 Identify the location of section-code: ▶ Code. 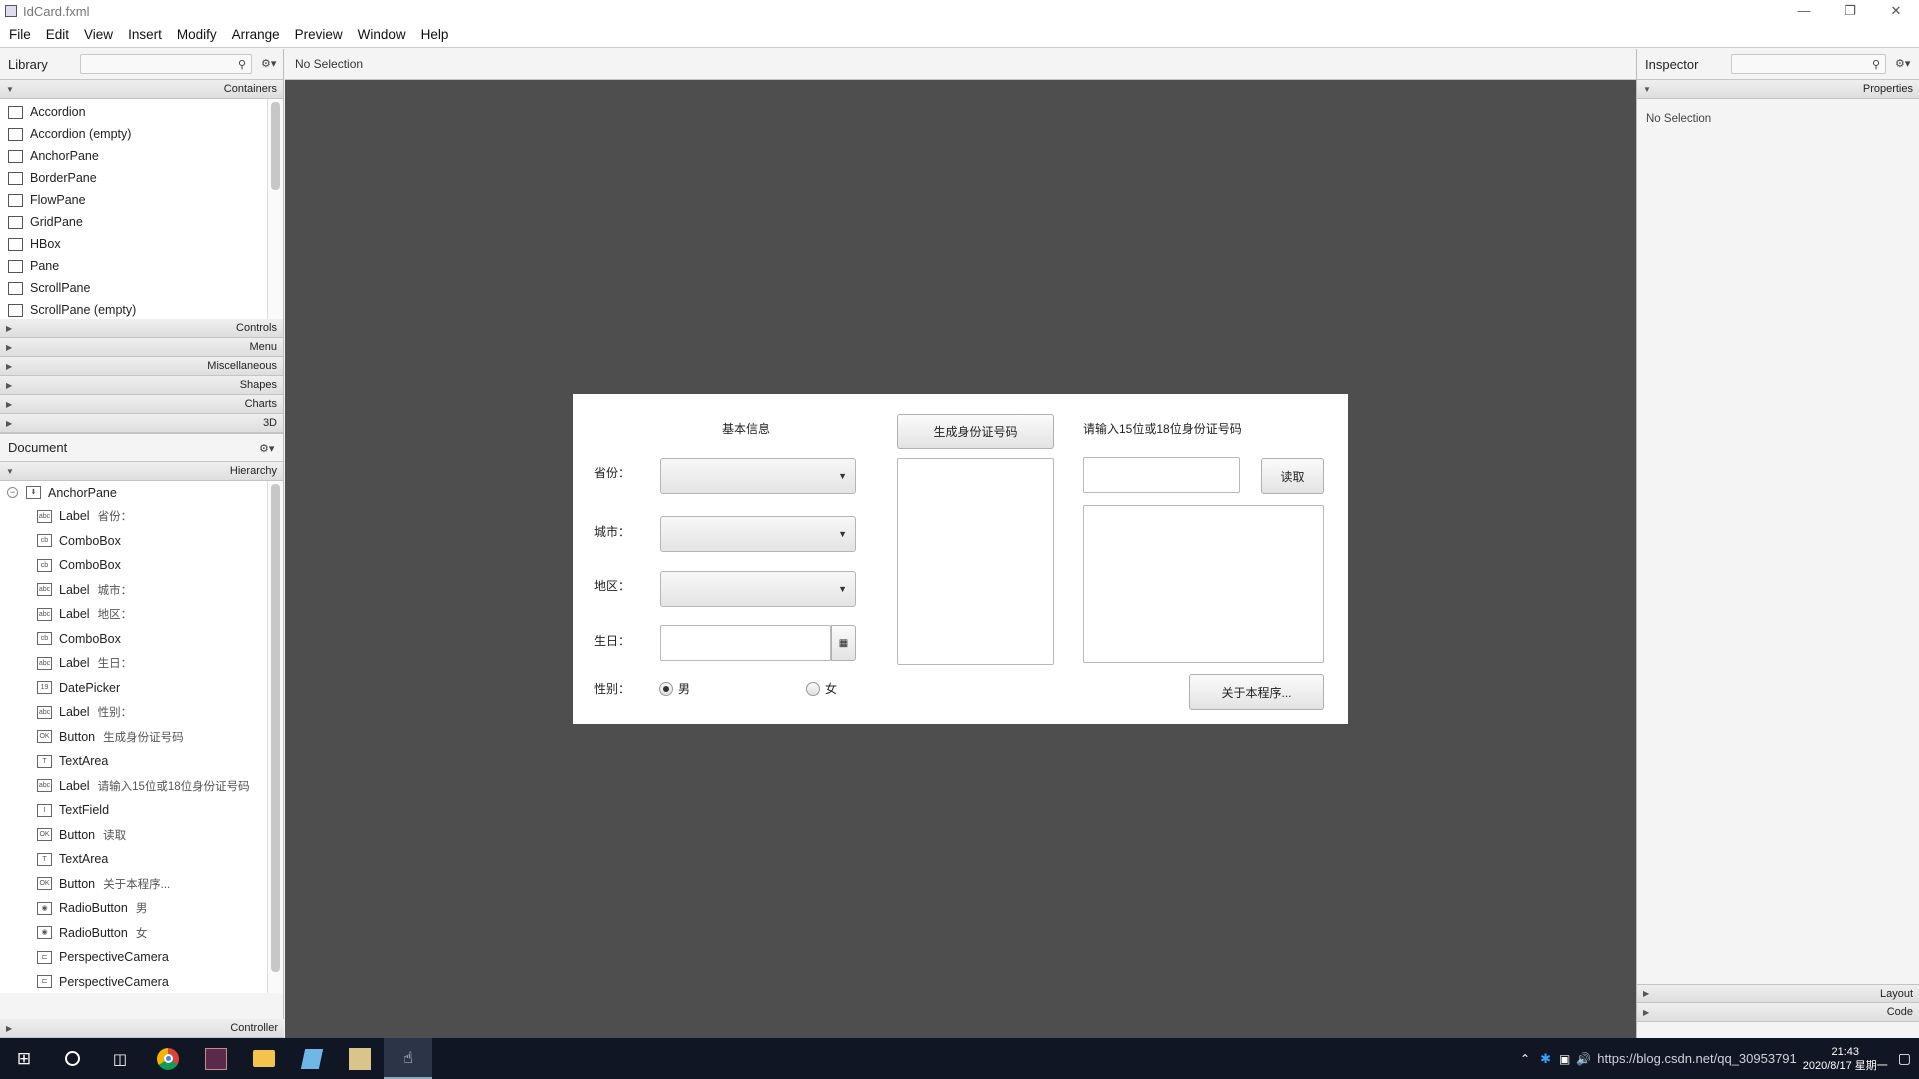
(1778, 1012).